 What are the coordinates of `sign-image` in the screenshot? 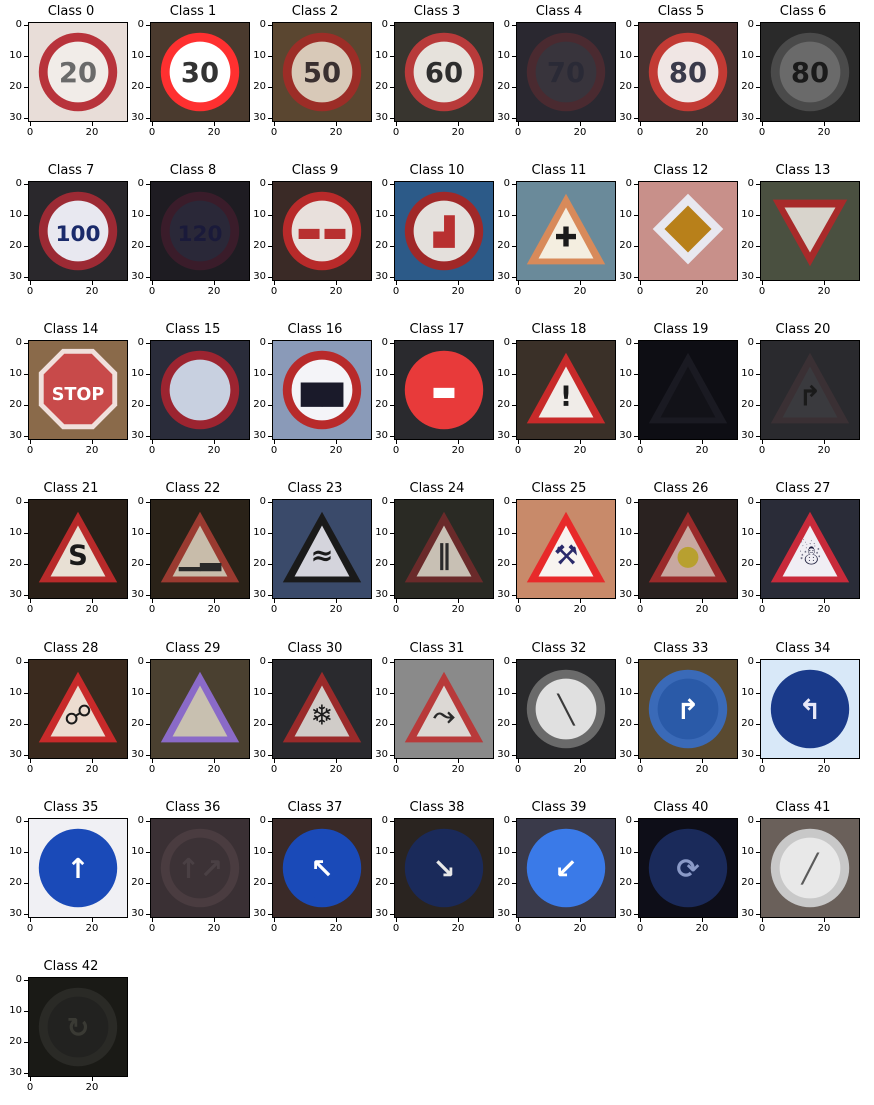 It's located at (200, 390).